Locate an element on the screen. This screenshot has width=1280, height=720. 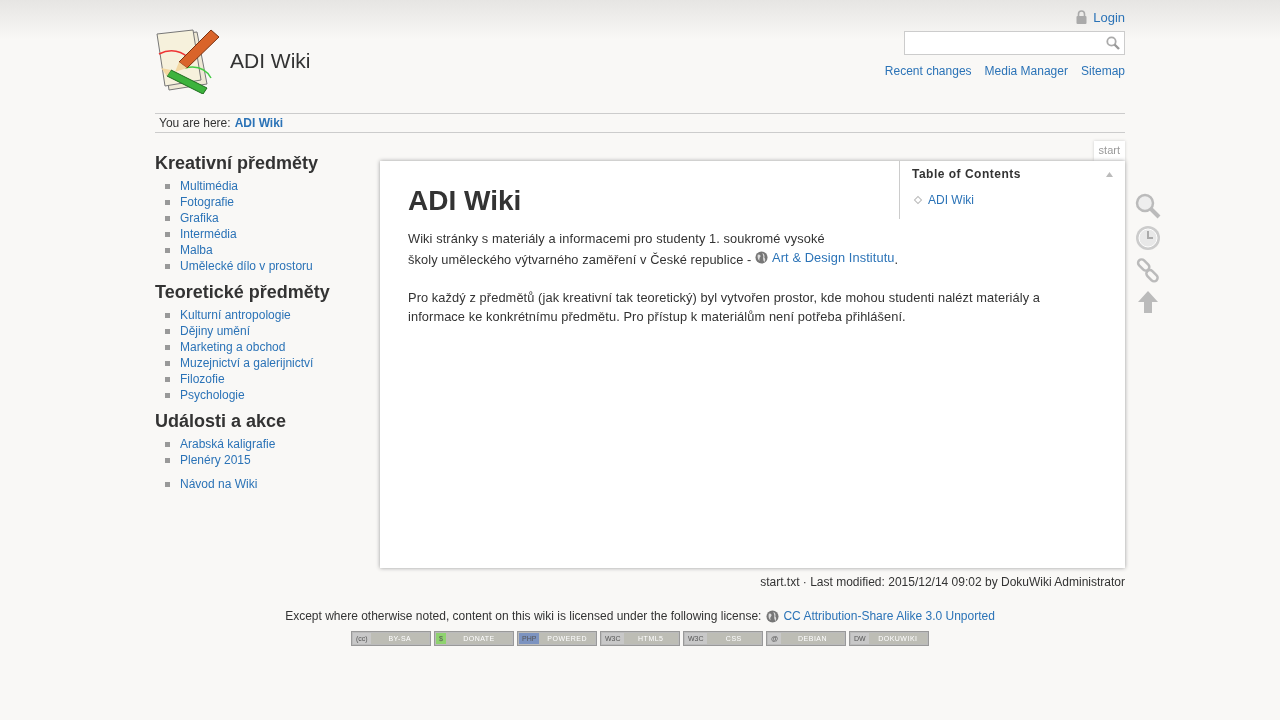
site-title: ADI Wiki is located at coordinates (270, 61).